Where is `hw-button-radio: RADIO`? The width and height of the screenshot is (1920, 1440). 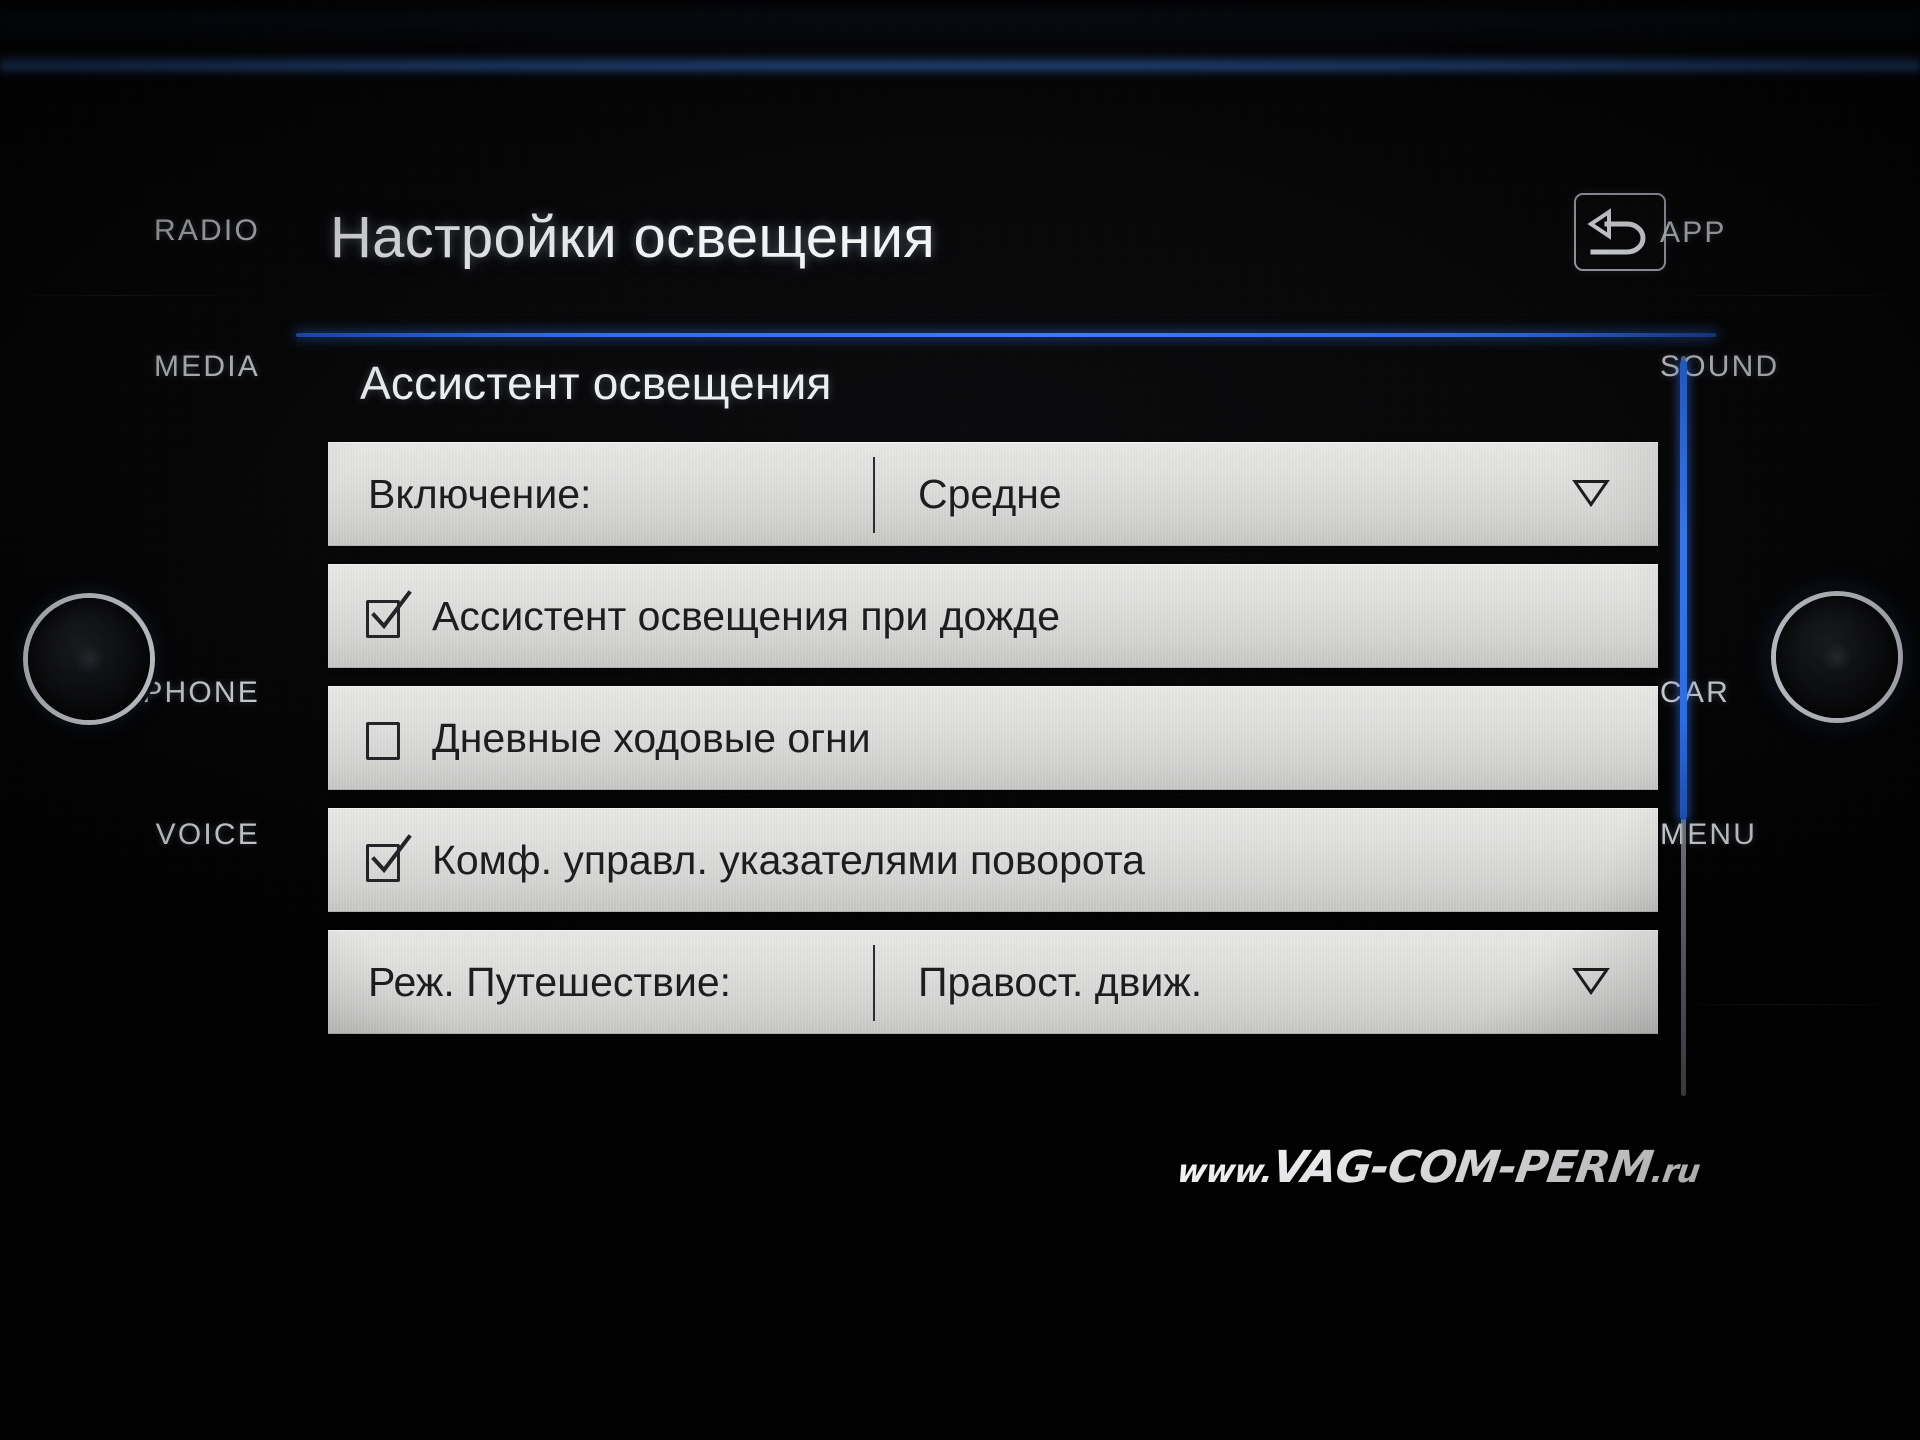 hw-button-radio: RADIO is located at coordinates (207, 231).